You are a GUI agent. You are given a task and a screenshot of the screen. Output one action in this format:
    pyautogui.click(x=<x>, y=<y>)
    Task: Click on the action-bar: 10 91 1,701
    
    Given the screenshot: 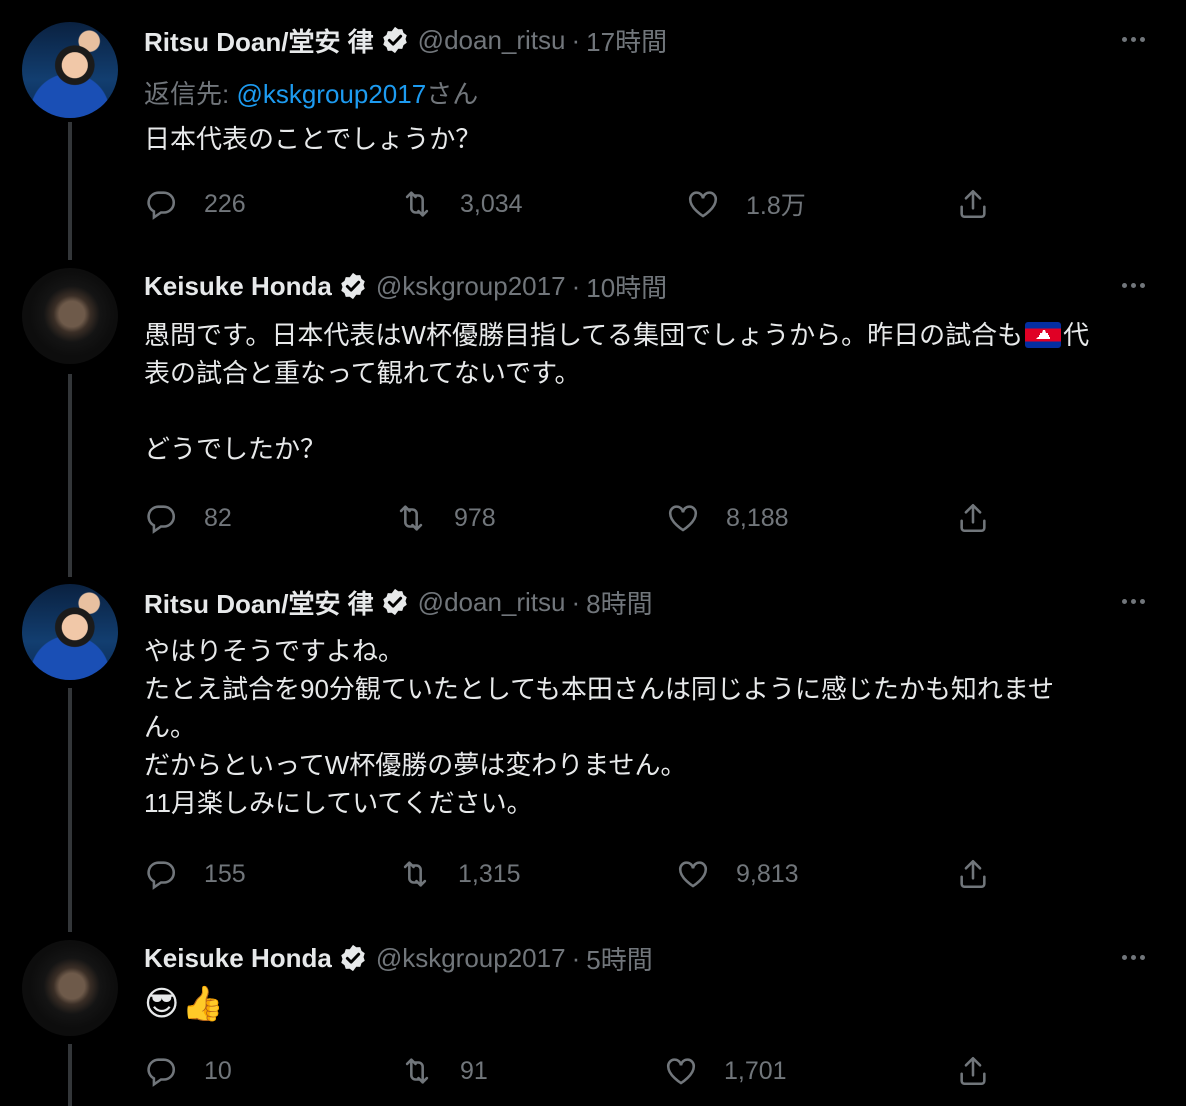 What is the action you would take?
    pyautogui.click(x=574, y=1071)
    